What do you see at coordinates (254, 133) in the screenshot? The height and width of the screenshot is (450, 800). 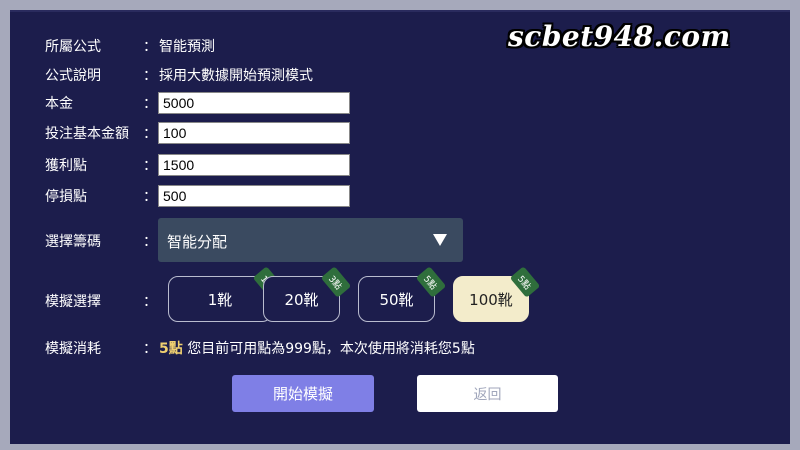 I see `base-bet-input` at bounding box center [254, 133].